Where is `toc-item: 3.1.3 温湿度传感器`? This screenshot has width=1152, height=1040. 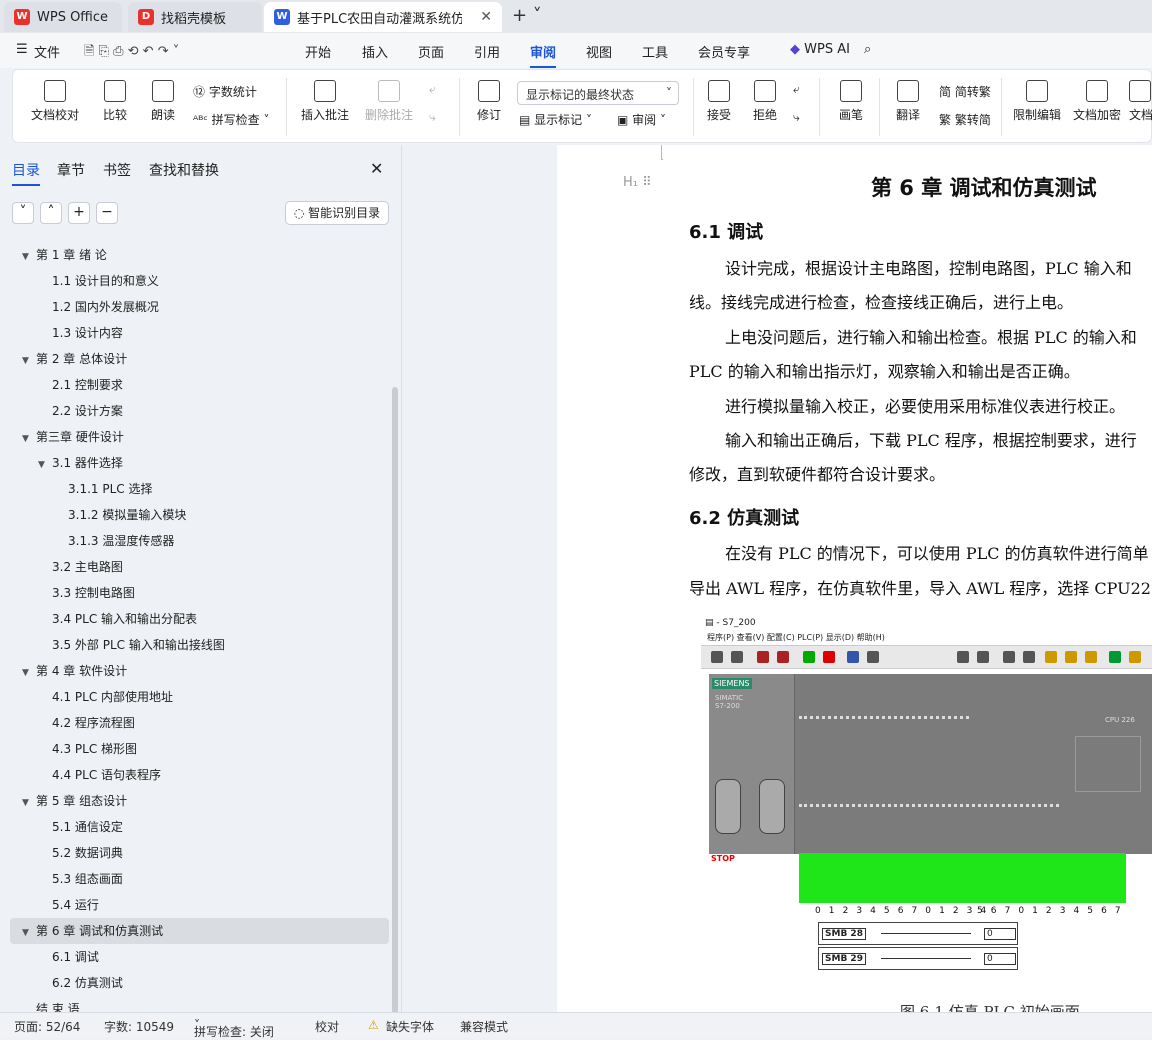
toc-item: 3.1.3 温湿度传感器 is located at coordinates (114, 541).